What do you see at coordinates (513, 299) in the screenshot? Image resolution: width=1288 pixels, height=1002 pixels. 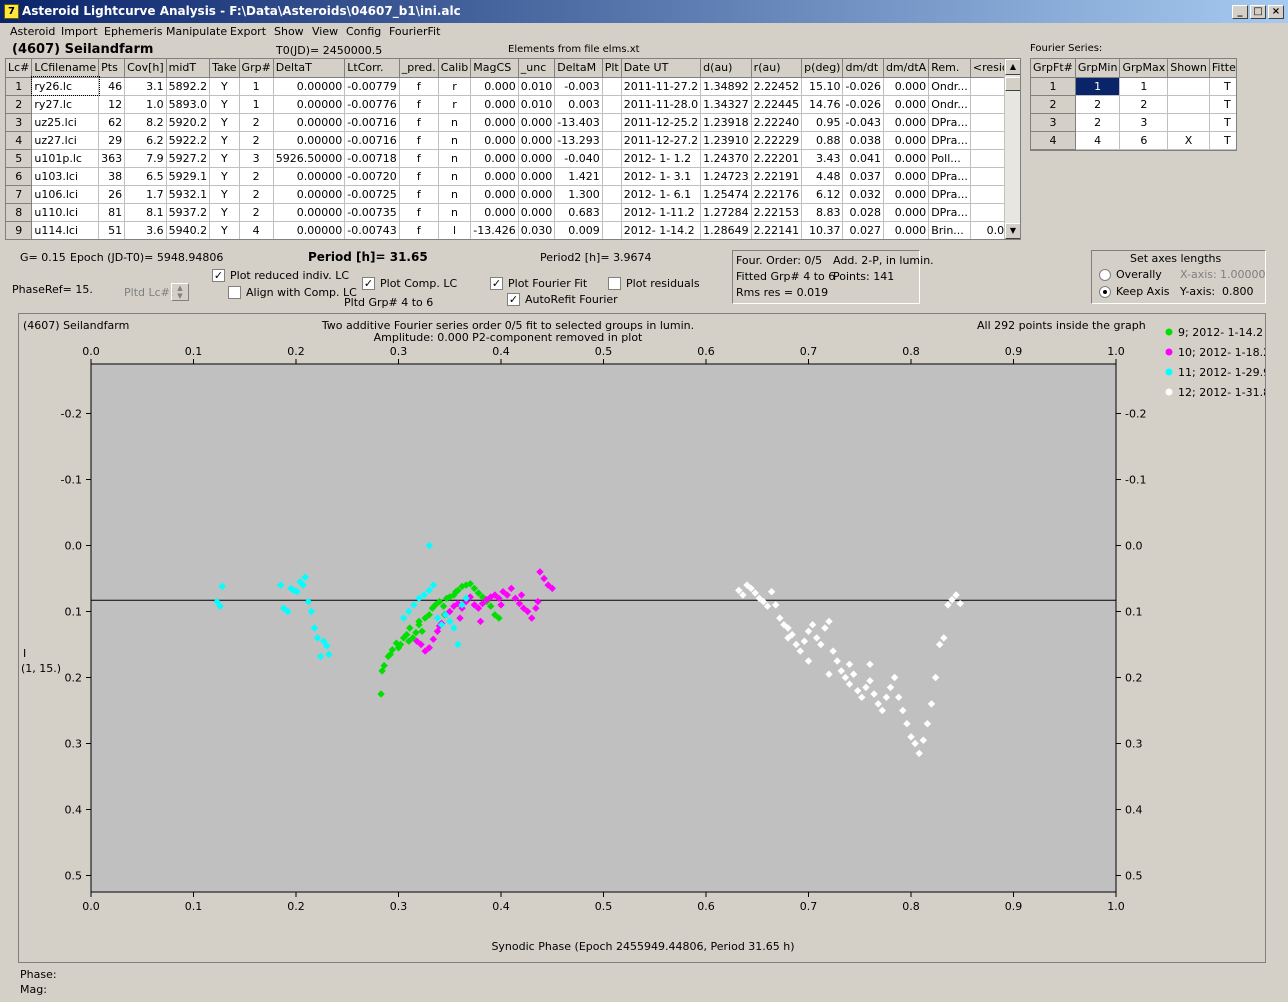 I see `autorefit-checkbox: ✓` at bounding box center [513, 299].